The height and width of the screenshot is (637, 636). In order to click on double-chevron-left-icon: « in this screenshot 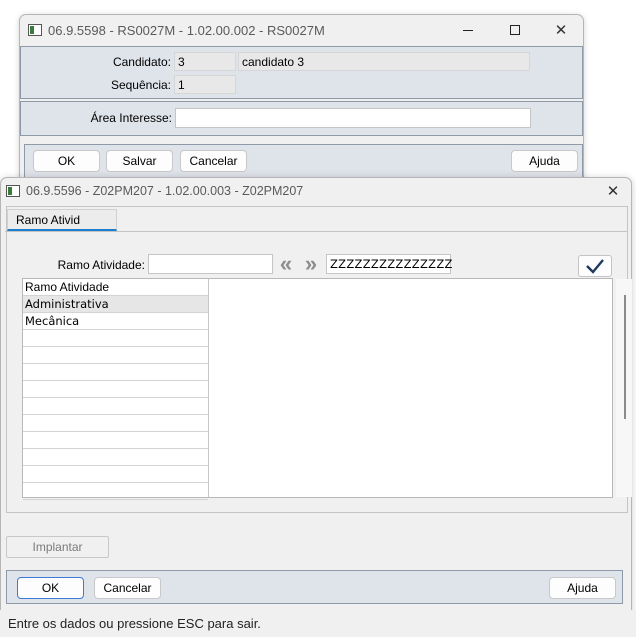, I will do `click(286, 263)`.